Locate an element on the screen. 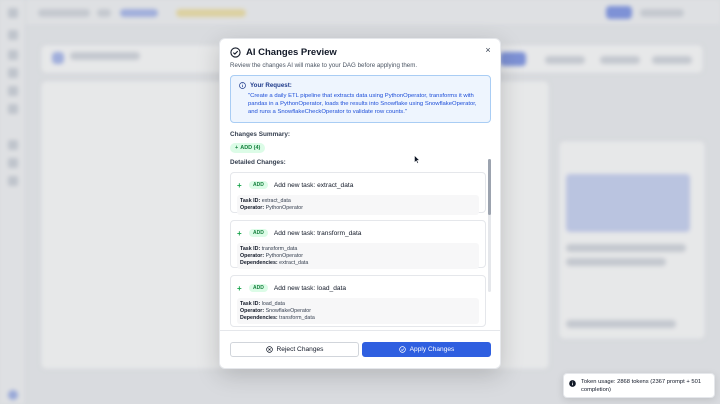 The height and width of the screenshot is (404, 720). detail-row: Task ID: load_data is located at coordinates (262, 304).